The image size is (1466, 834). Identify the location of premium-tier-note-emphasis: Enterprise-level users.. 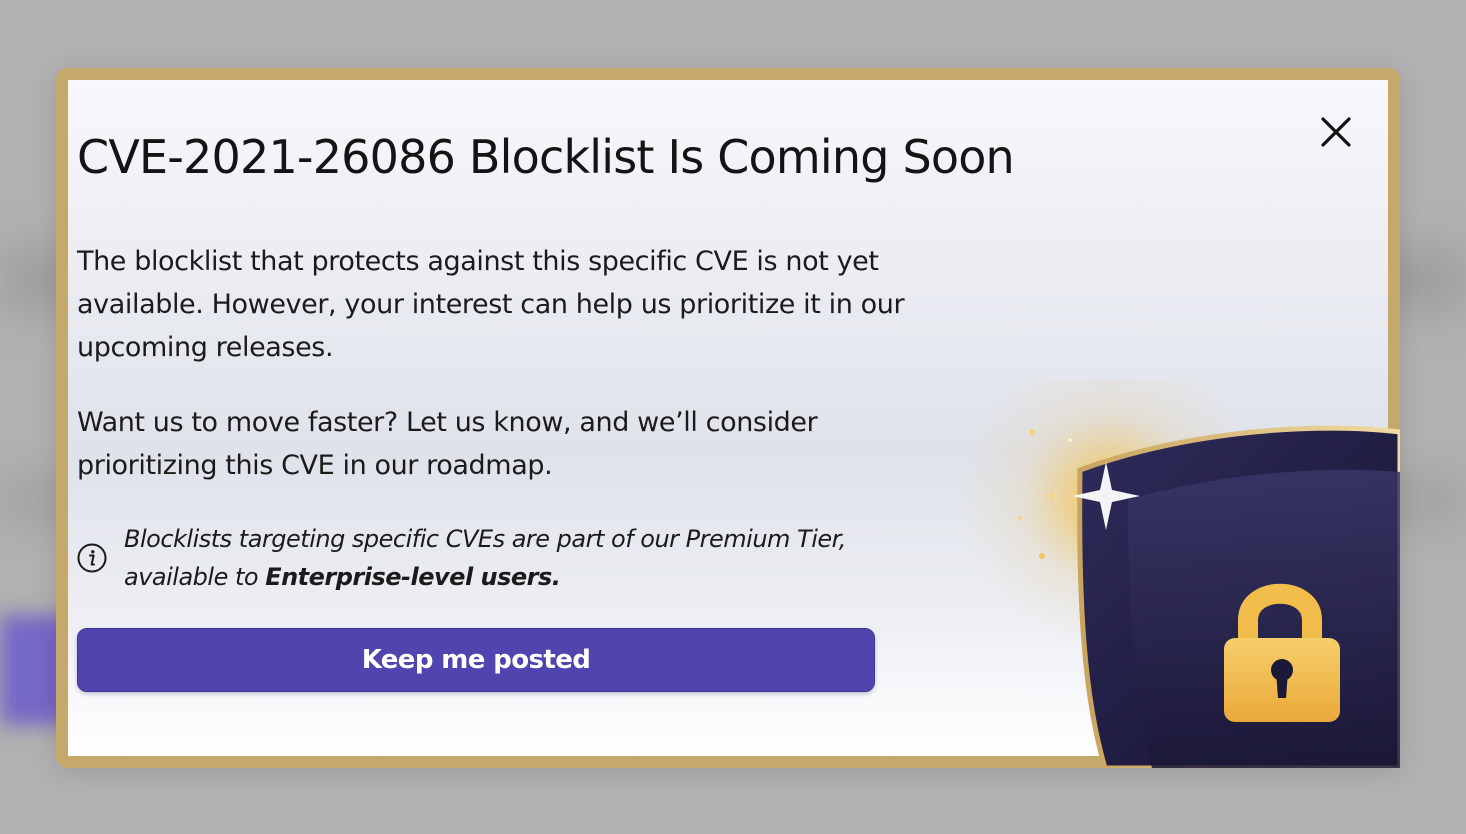
(413, 577).